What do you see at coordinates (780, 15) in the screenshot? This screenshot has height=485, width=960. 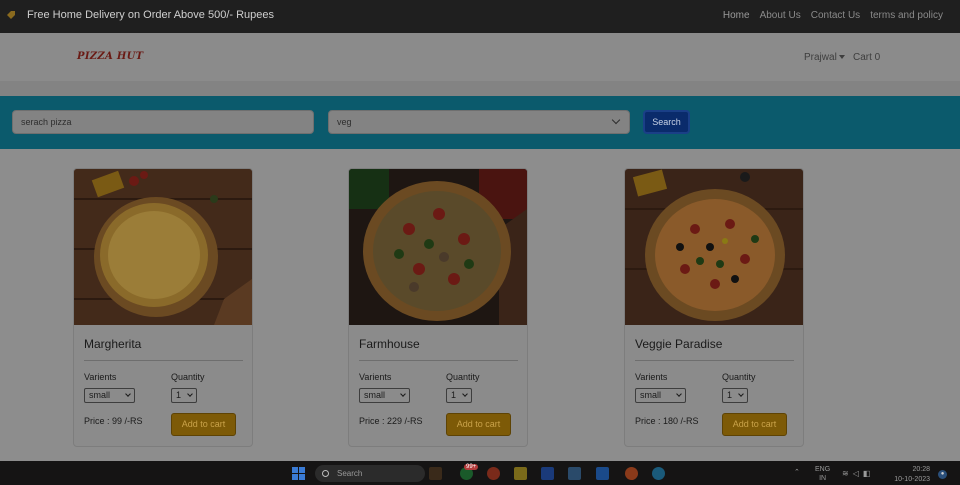 I see `nav-about-link: About Us` at bounding box center [780, 15].